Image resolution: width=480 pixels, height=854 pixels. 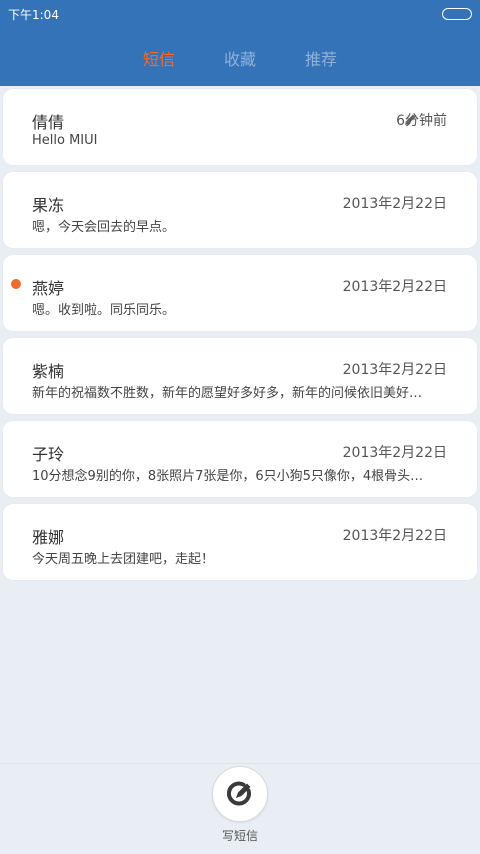 What do you see at coordinates (240, 127) in the screenshot?
I see `conversation-item: 倩倩 6分钟前 Hello MIUI` at bounding box center [240, 127].